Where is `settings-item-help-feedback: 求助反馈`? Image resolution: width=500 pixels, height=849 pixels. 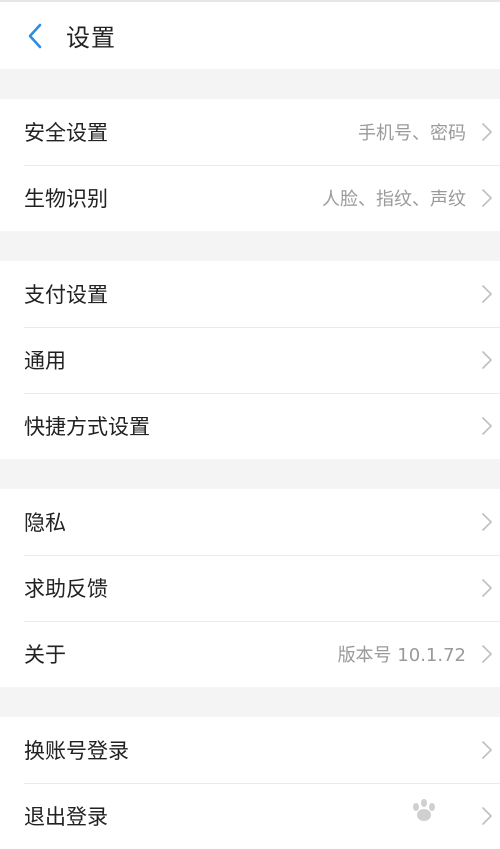
settings-item-help-feedback: 求助反馈 is located at coordinates (250, 588).